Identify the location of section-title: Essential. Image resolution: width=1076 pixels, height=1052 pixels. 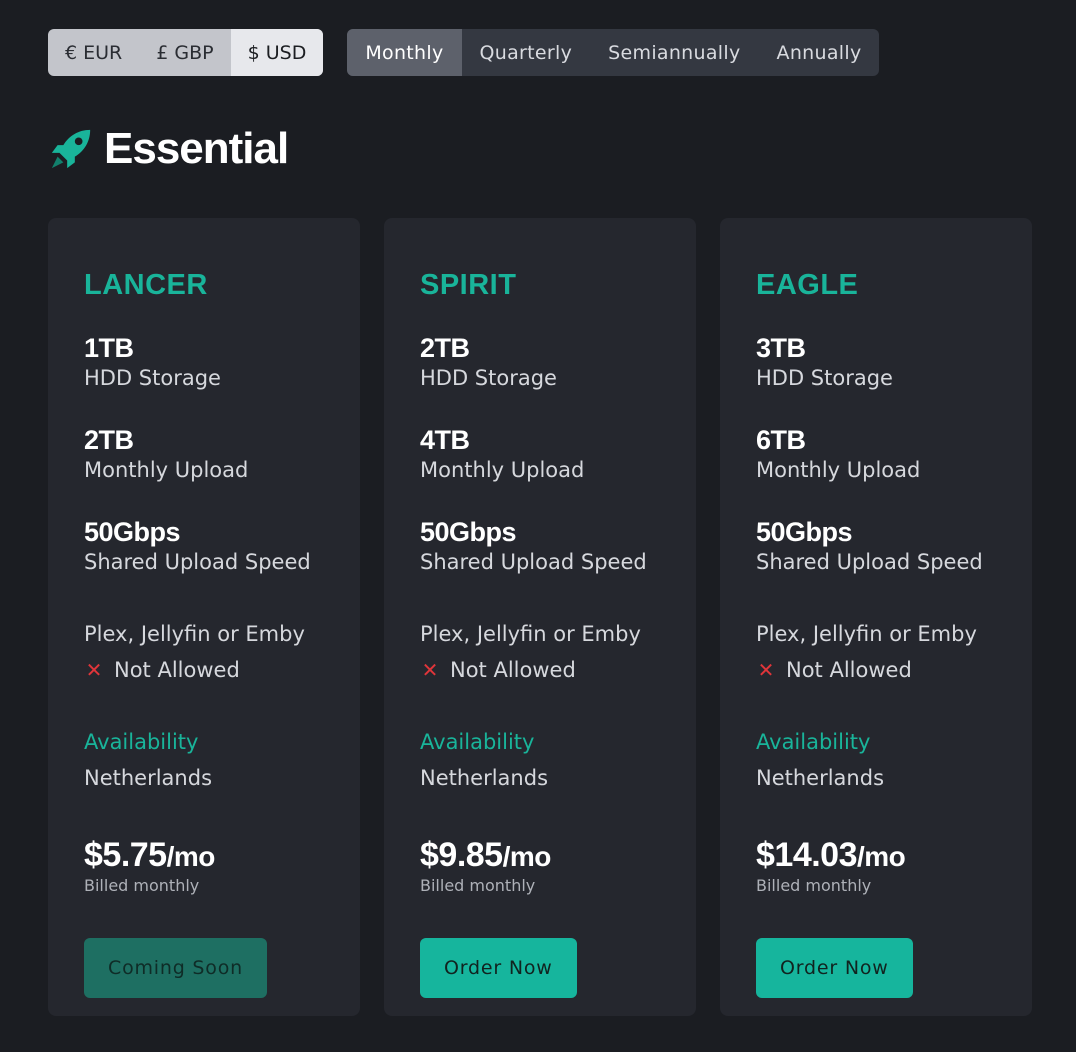
(196, 148).